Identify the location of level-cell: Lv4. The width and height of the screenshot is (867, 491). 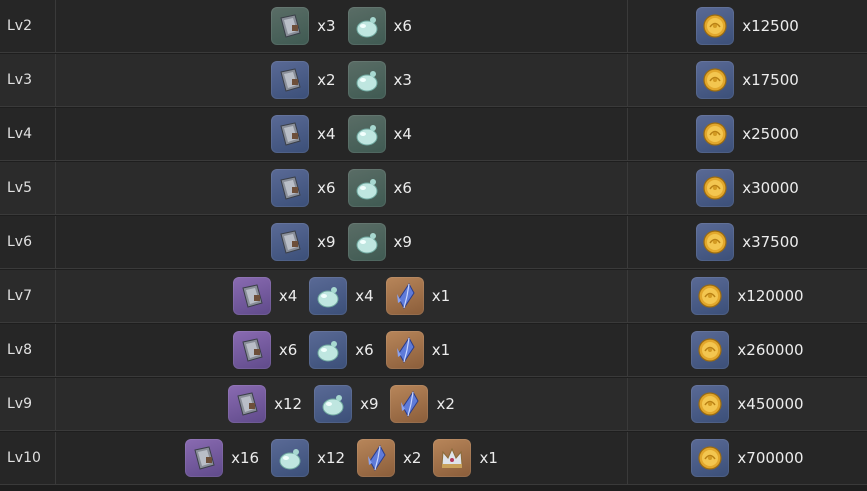
(28, 134).